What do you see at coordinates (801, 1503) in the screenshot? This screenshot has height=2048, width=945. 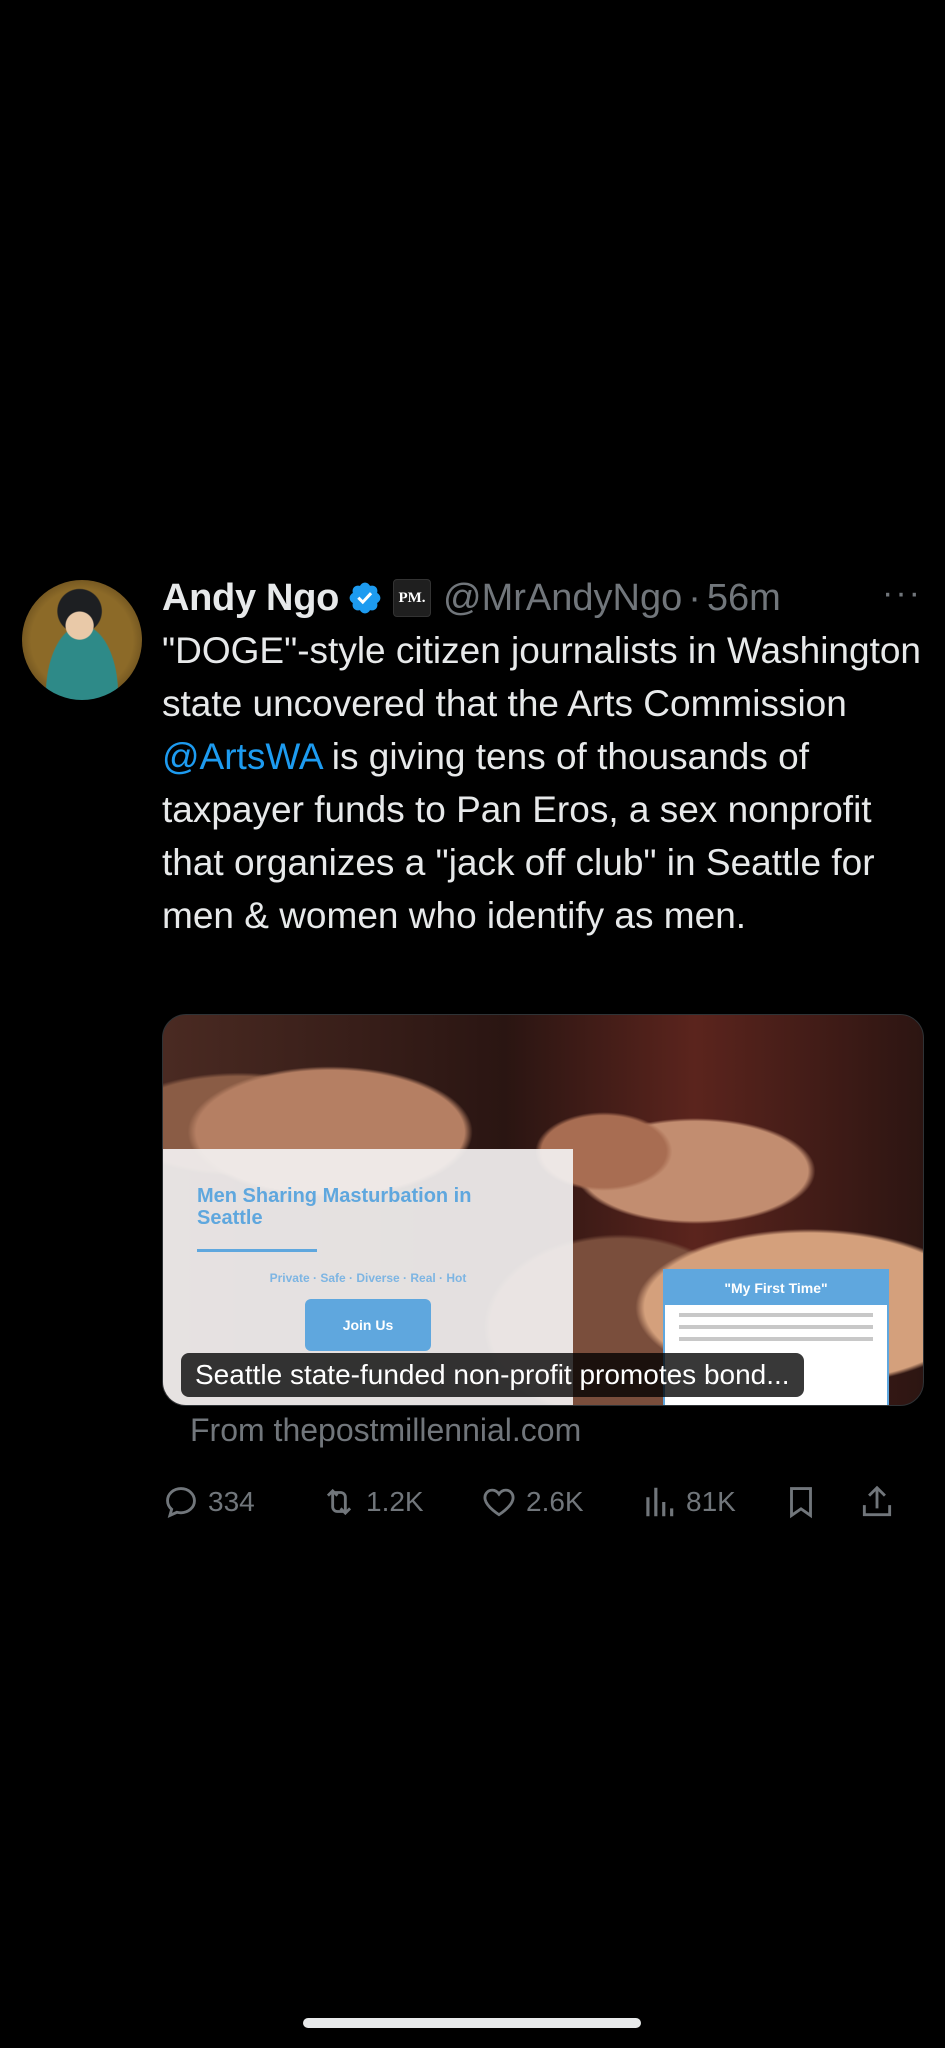 I see `bookmark-icon` at bounding box center [801, 1503].